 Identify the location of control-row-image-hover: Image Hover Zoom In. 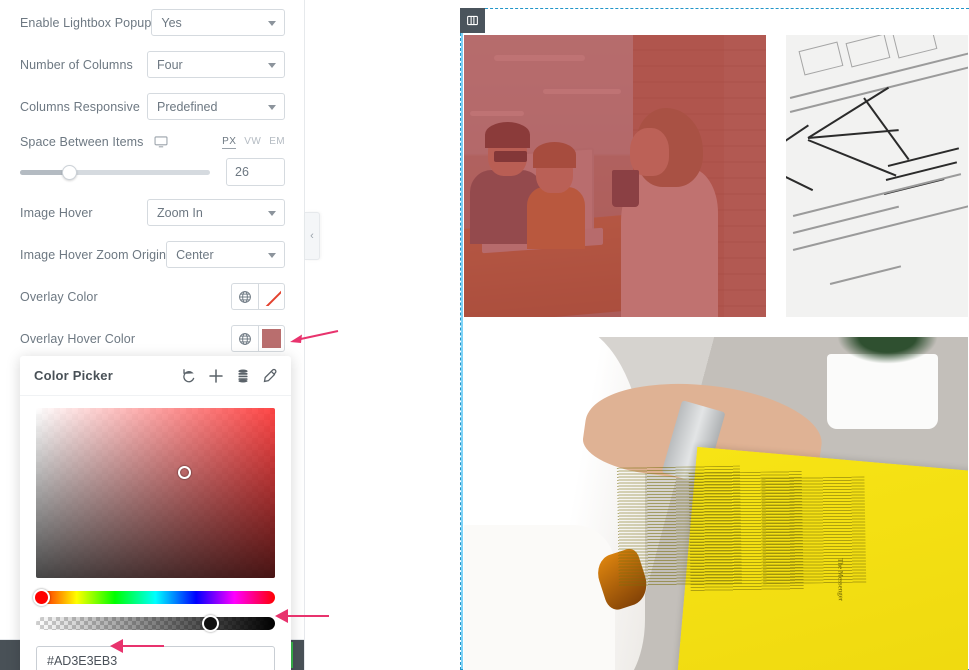
(152, 212).